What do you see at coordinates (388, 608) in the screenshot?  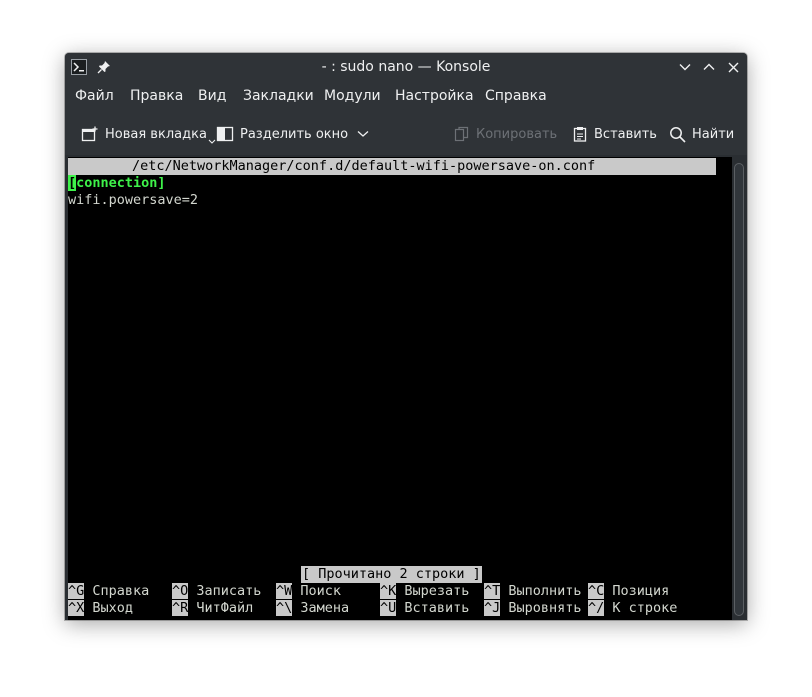 I see `shortcut-key: ^U` at bounding box center [388, 608].